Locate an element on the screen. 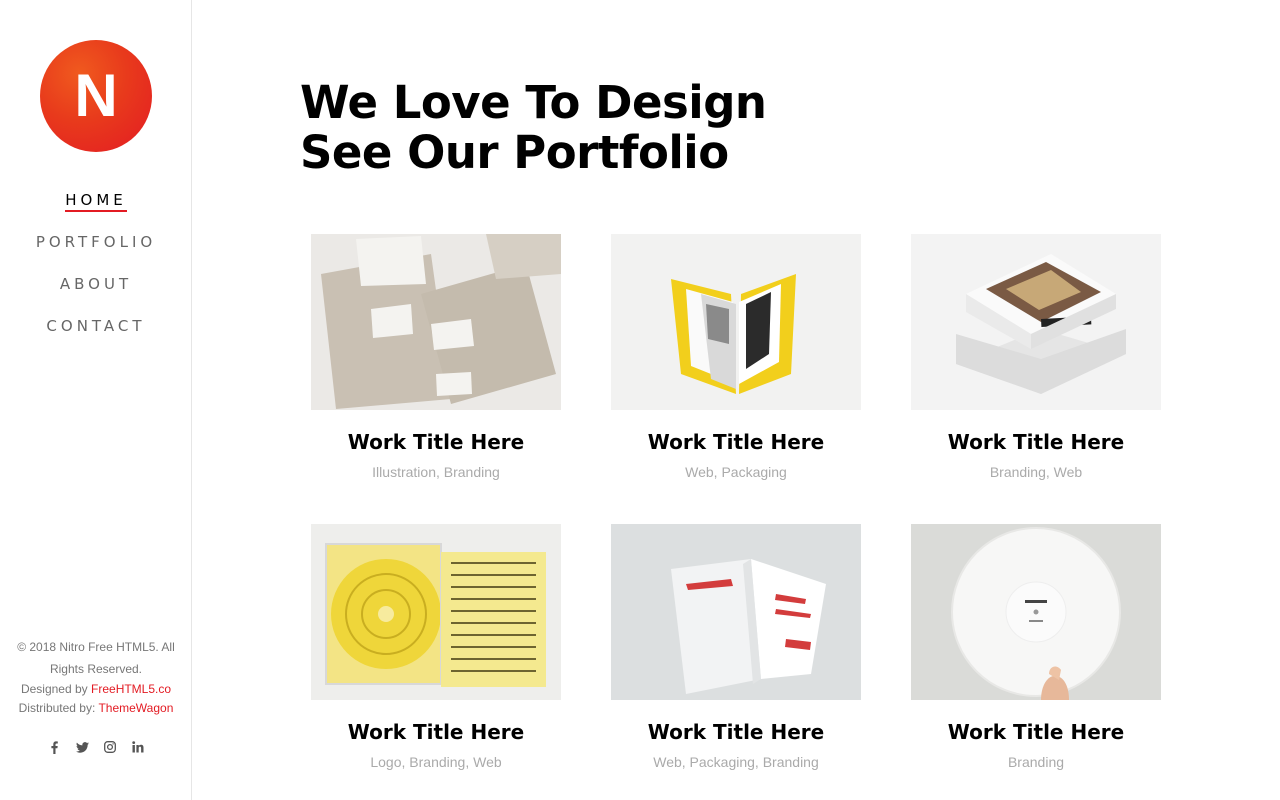 This screenshot has width=1280, height=800. work-tags: Illustration, Branding is located at coordinates (436, 472).